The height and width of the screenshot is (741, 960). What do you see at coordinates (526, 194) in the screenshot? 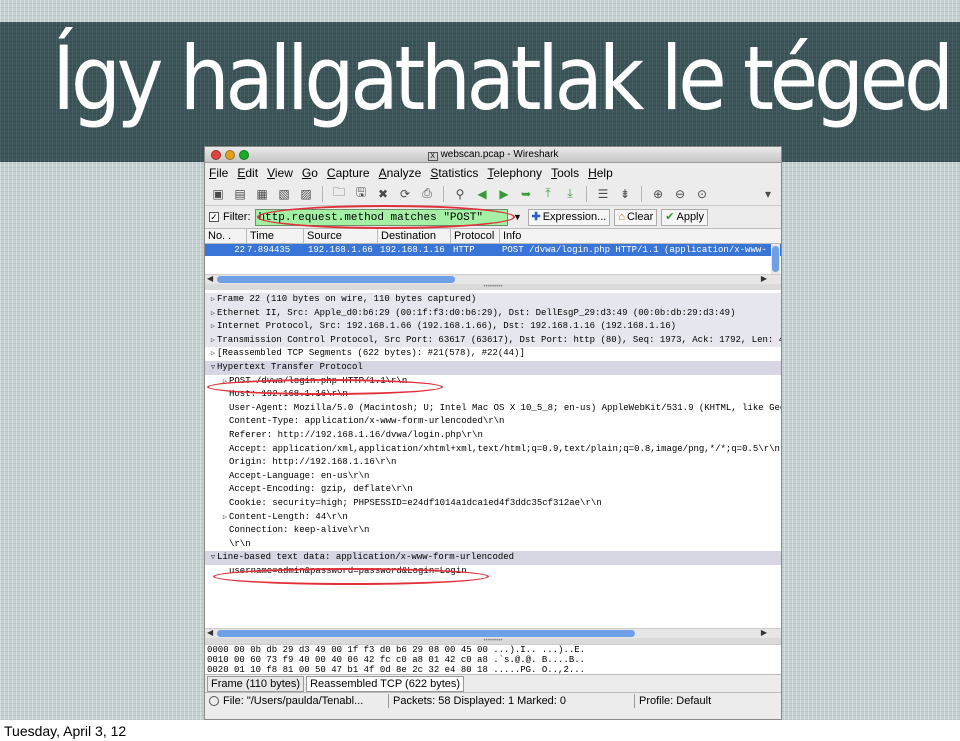
I see `go-to-packet-icon: ➥` at bounding box center [526, 194].